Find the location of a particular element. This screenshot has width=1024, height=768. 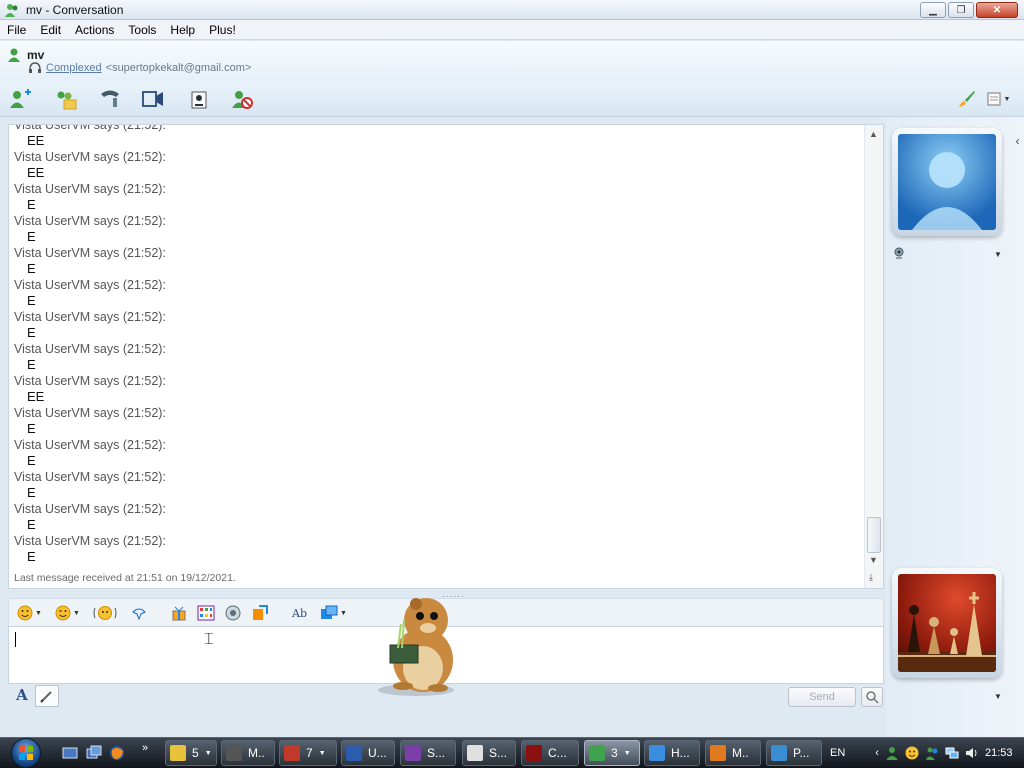

search-button is located at coordinates (872, 697).